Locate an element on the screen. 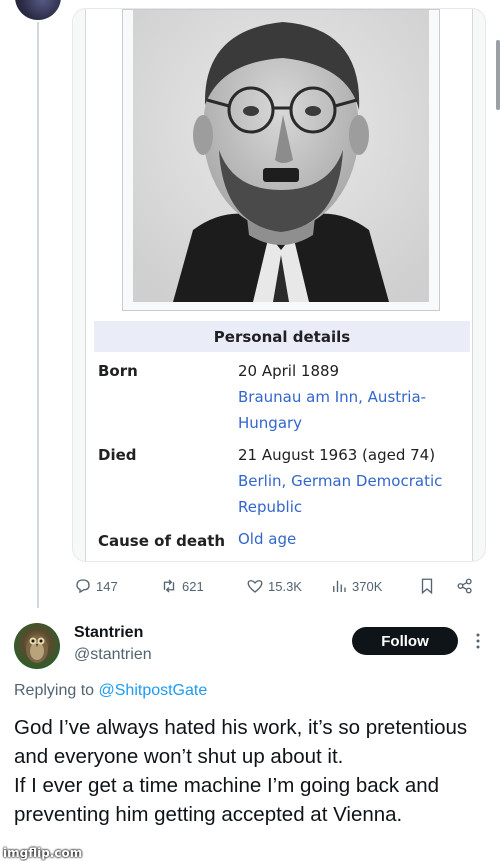 This screenshot has height=861, width=500. born-date: 20 April 1889 is located at coordinates (289, 371).